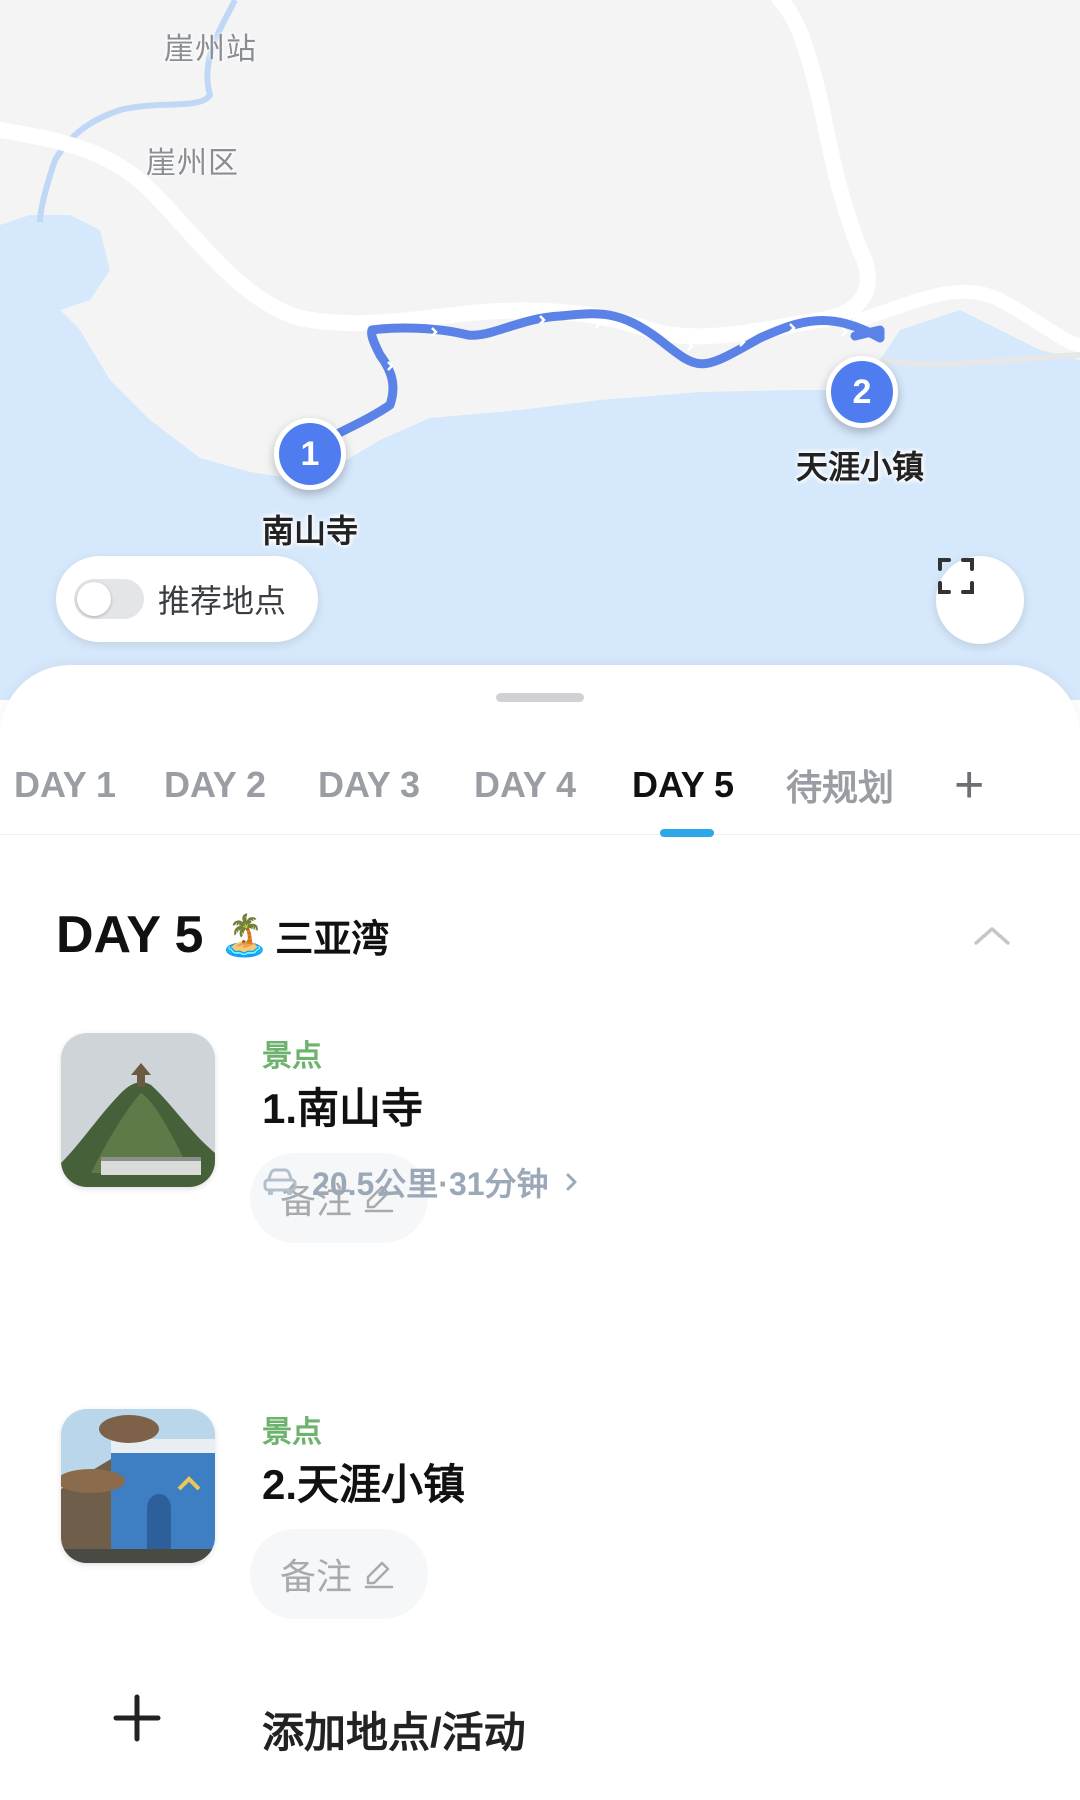  I want to click on tab-day-1: DAY 1, so click(65, 785).